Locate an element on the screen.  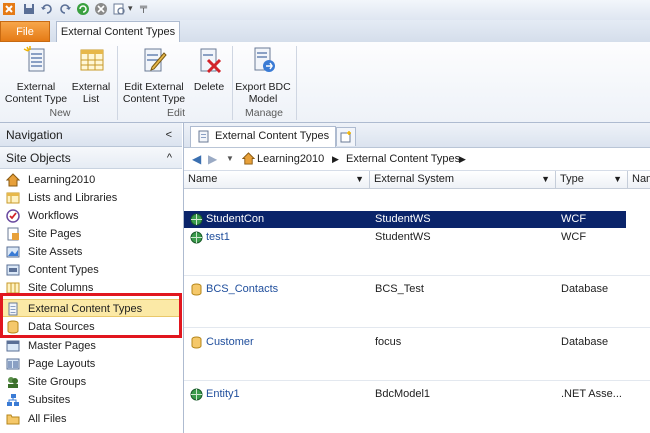
forward-icon: ▶ is located at coordinates (212, 159).